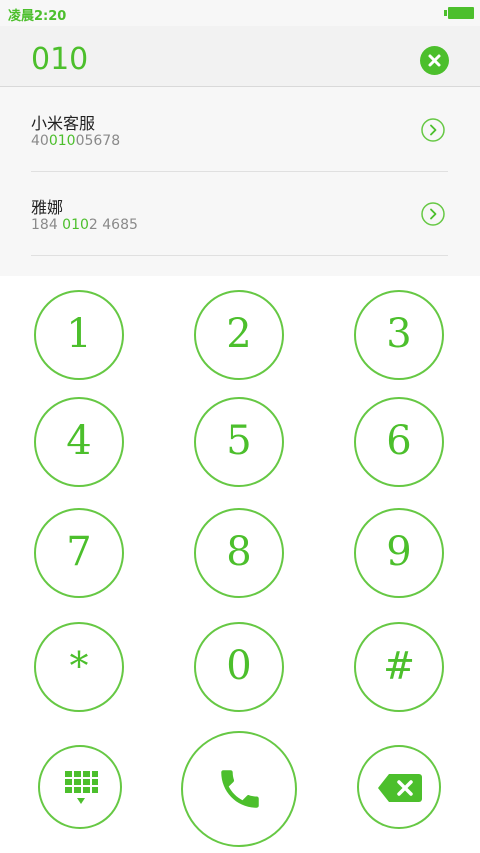  What do you see at coordinates (79, 667) in the screenshot?
I see `key-star: *` at bounding box center [79, 667].